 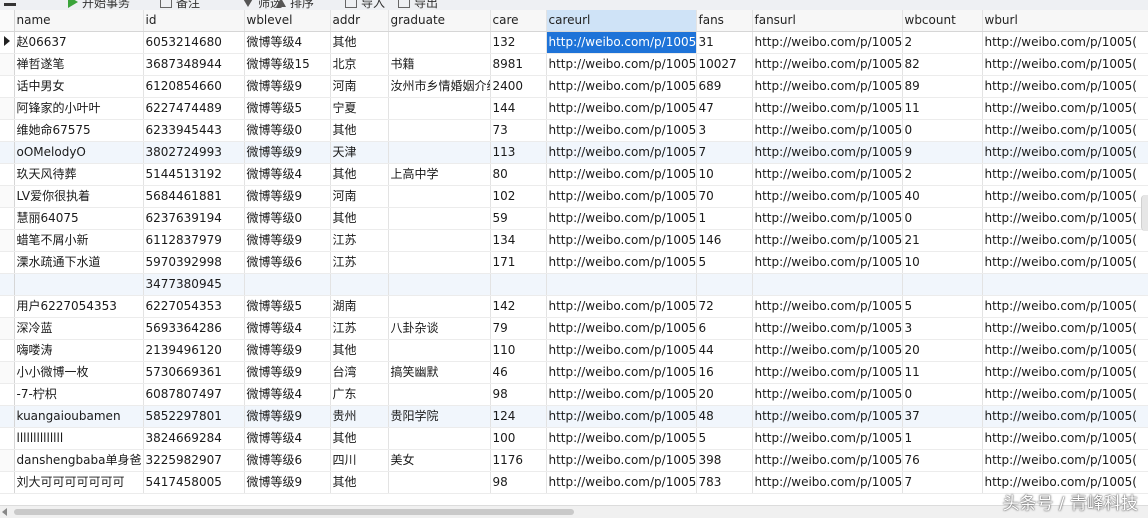 I want to click on cell-fansurl, so click(x=827, y=284).